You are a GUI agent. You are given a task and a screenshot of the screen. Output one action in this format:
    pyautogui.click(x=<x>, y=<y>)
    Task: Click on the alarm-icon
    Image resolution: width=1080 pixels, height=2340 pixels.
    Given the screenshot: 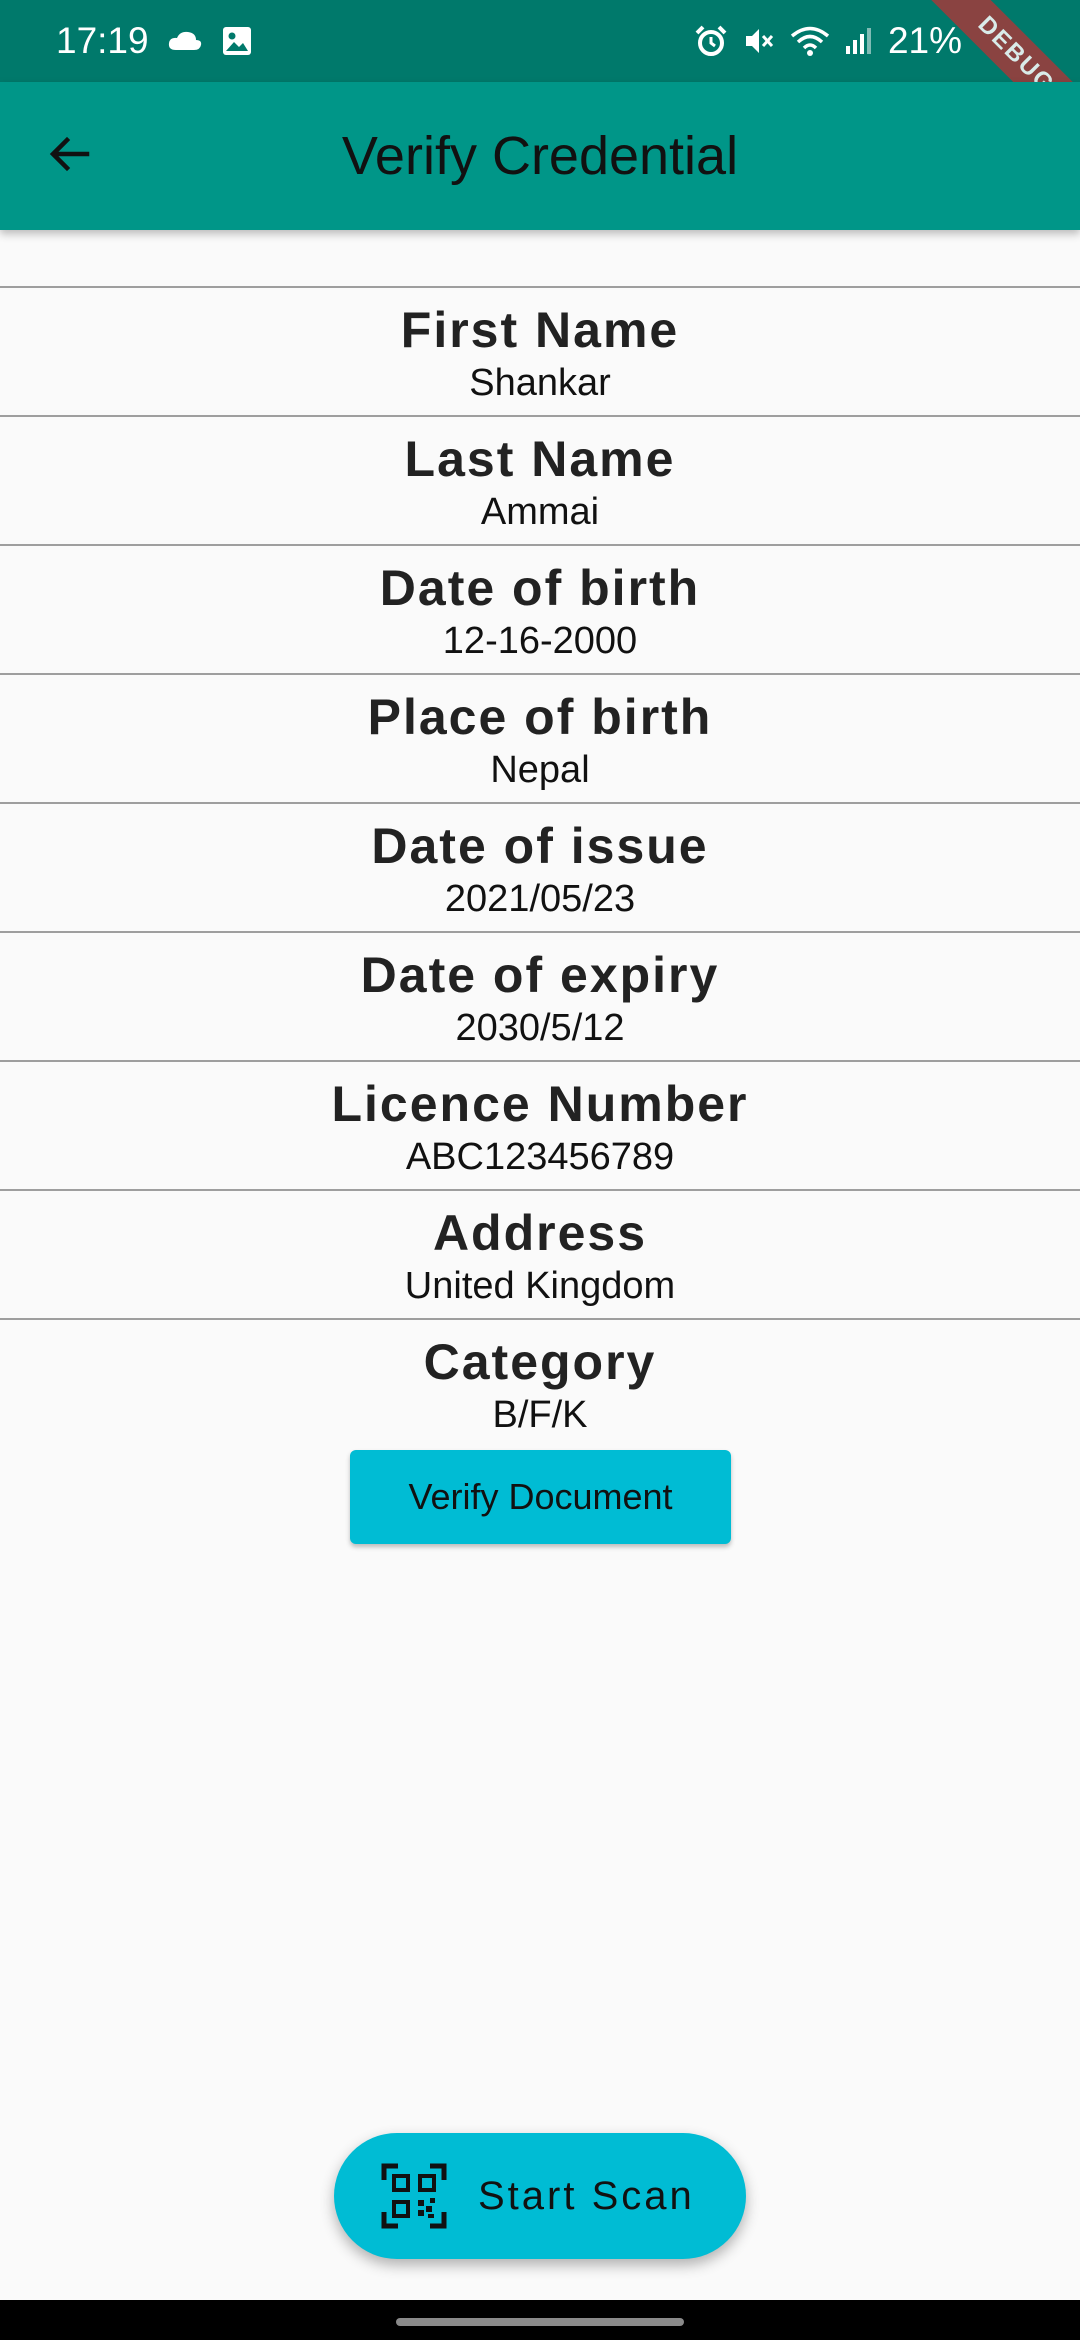 What is the action you would take?
    pyautogui.click(x=711, y=41)
    